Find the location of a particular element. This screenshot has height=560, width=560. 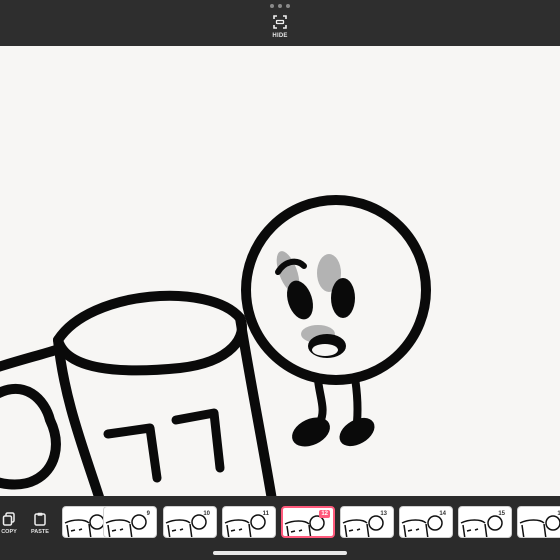

frame-number: 11 is located at coordinates (265, 514).